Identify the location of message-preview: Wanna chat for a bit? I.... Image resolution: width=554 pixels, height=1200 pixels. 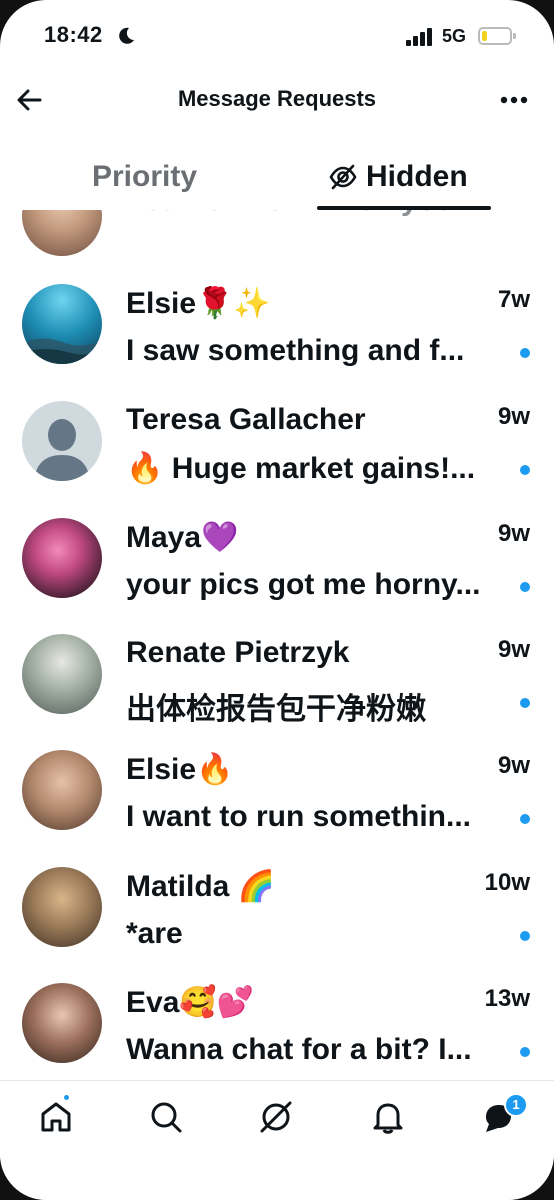
(299, 1049).